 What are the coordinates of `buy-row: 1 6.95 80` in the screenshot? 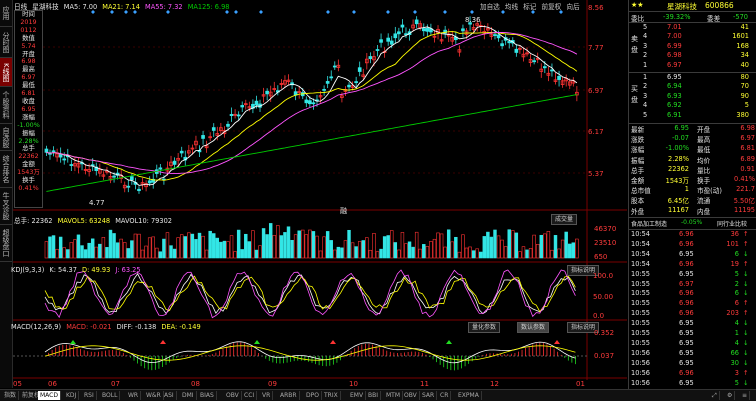 It's located at (692, 77).